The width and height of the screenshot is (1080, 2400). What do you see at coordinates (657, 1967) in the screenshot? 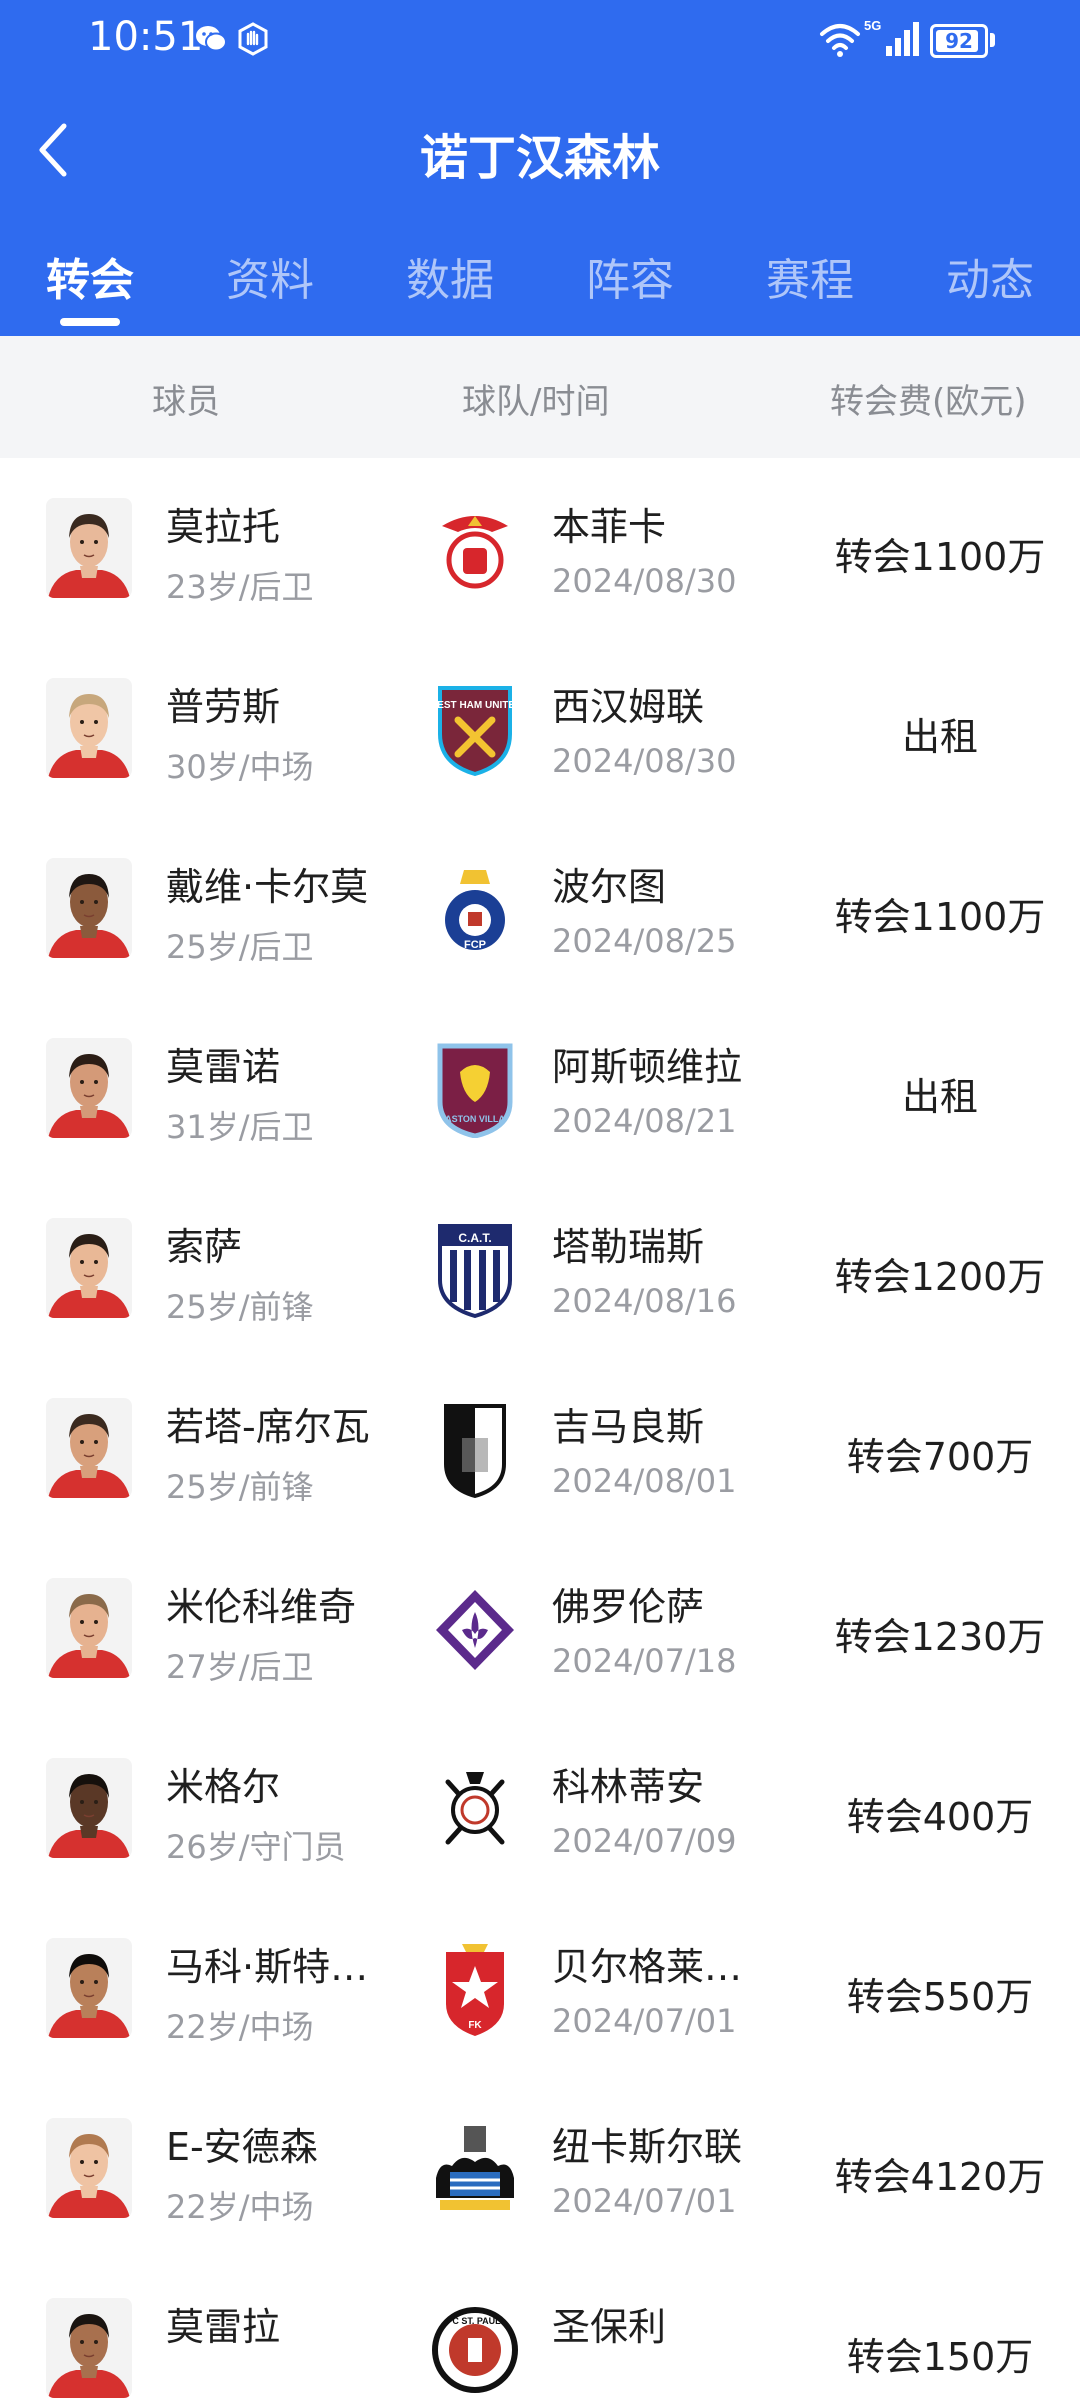
I see `team-name: 贝尔格莱德红星` at bounding box center [657, 1967].